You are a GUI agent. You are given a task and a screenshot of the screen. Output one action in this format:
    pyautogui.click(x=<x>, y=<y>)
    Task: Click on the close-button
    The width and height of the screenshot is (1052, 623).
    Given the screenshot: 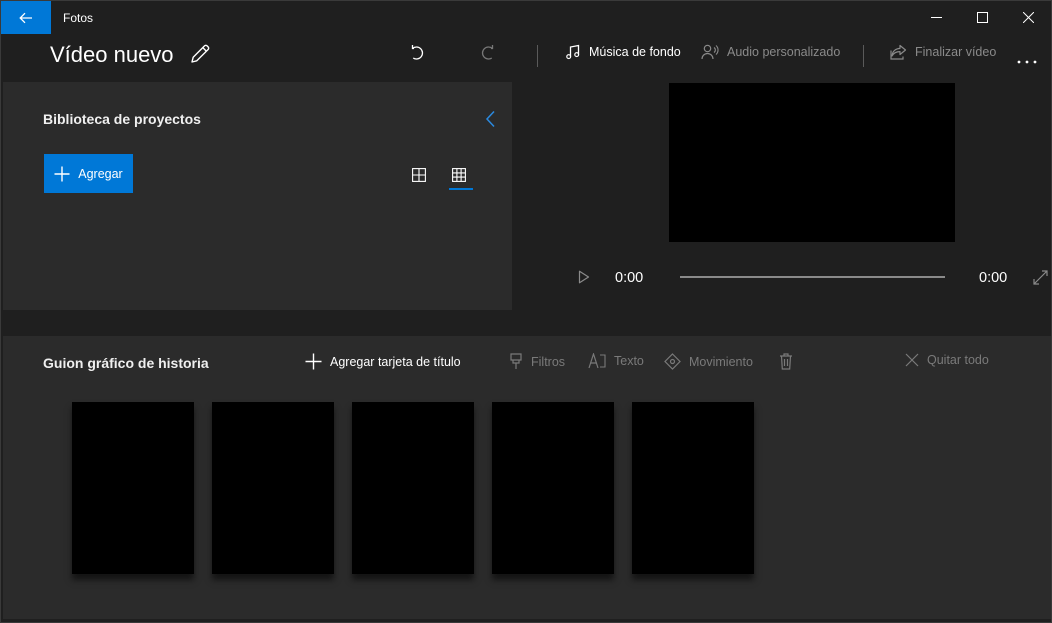 What is the action you would take?
    pyautogui.click(x=1028, y=17)
    